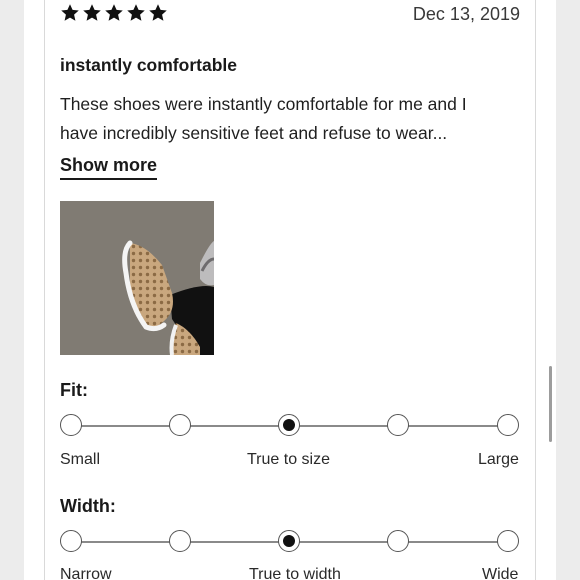  I want to click on width-label-true-to-width: True to width, so click(295, 573).